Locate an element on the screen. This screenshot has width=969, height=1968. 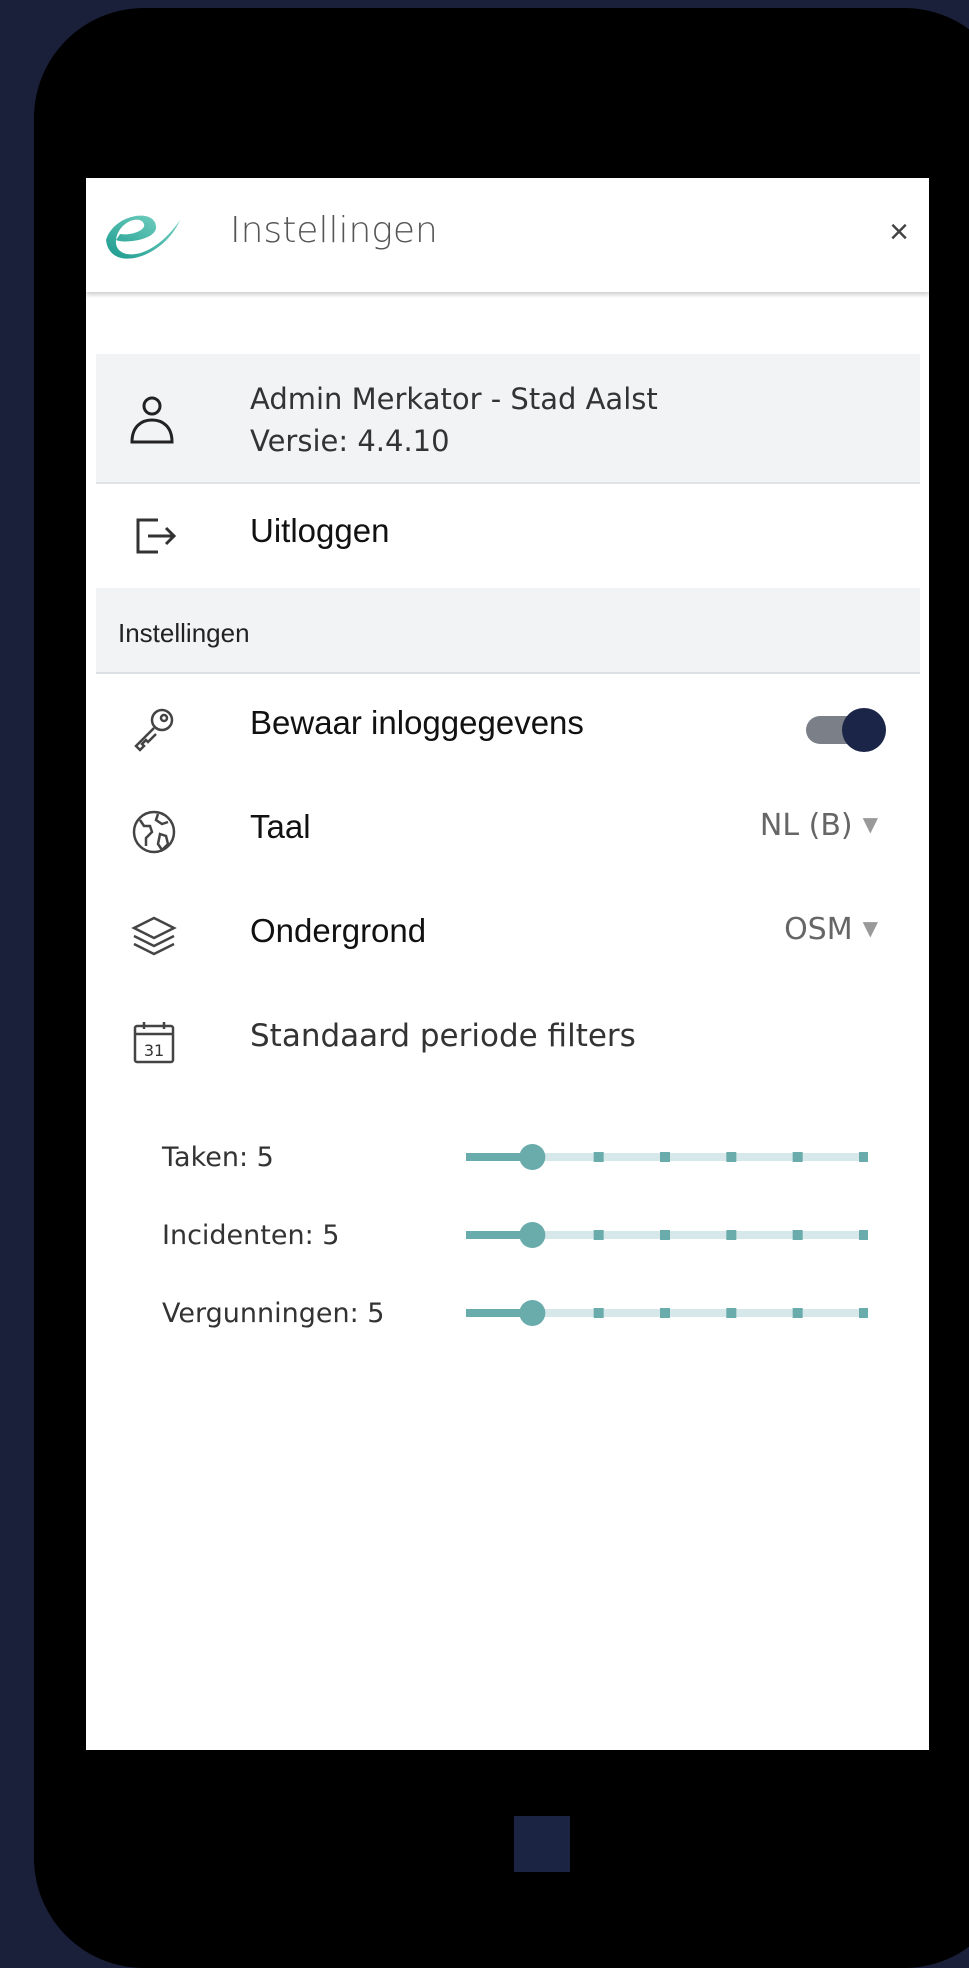
section-title: Instellingen is located at coordinates (184, 633).